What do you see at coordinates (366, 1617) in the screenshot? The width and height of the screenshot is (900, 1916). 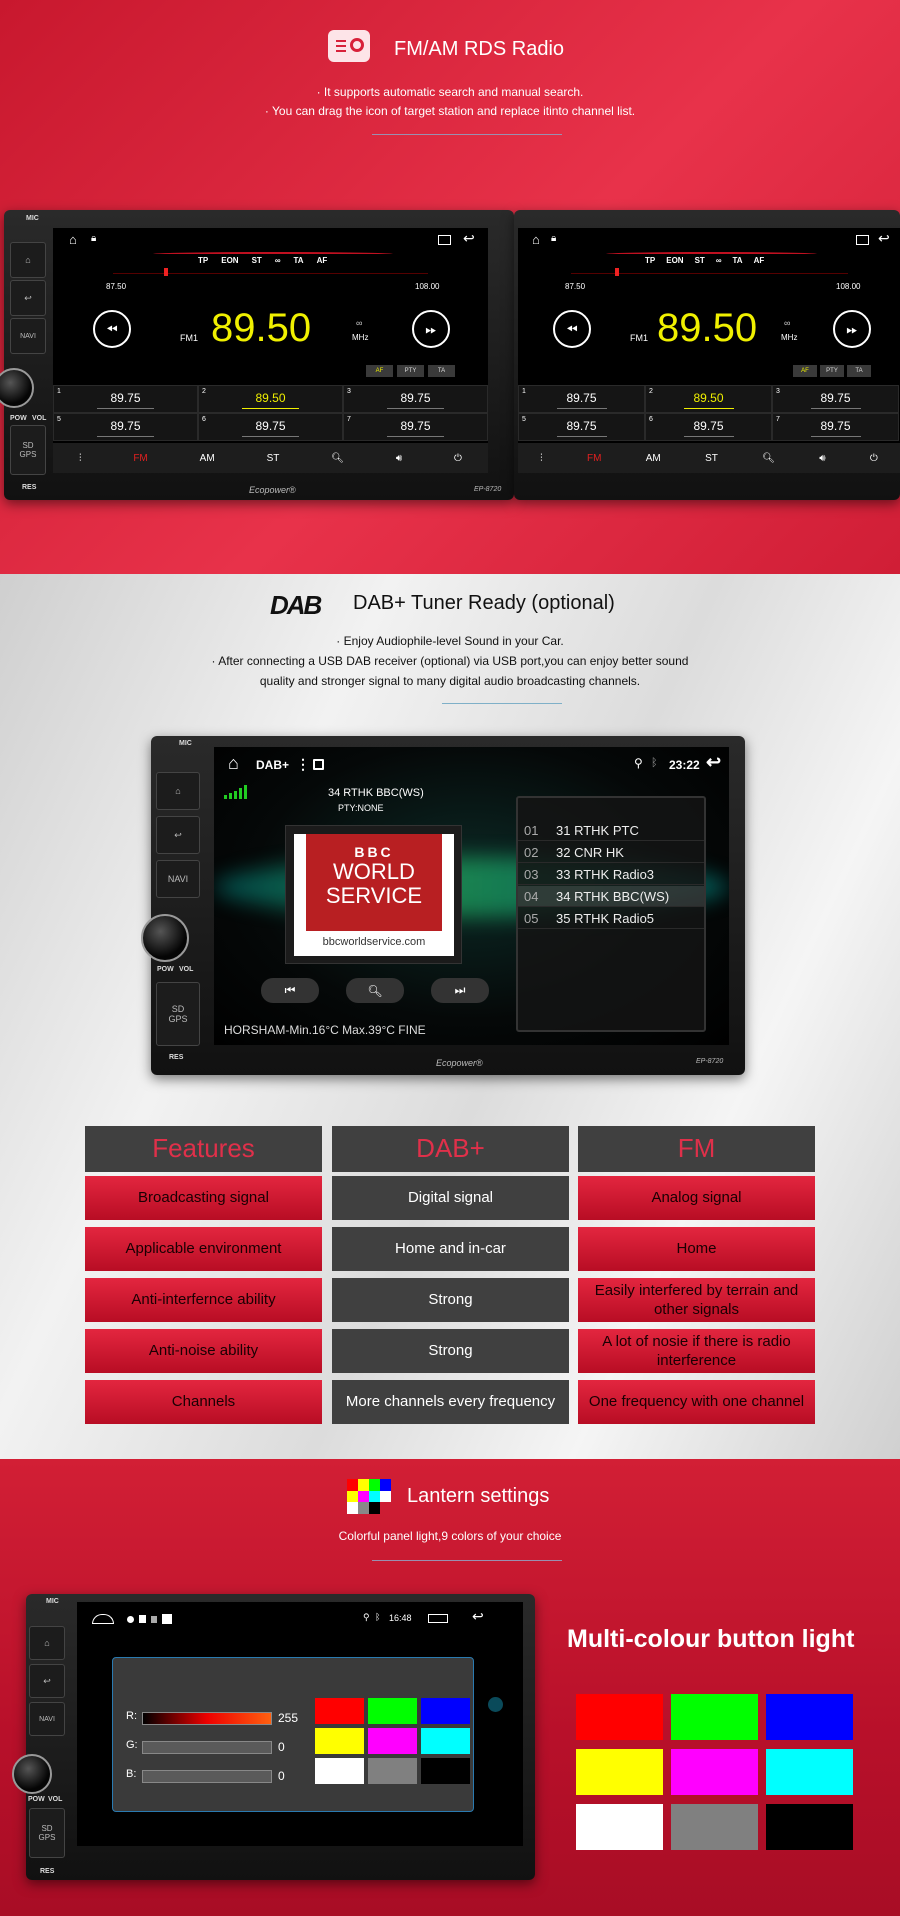 I see `location-icon: ⚲` at bounding box center [366, 1617].